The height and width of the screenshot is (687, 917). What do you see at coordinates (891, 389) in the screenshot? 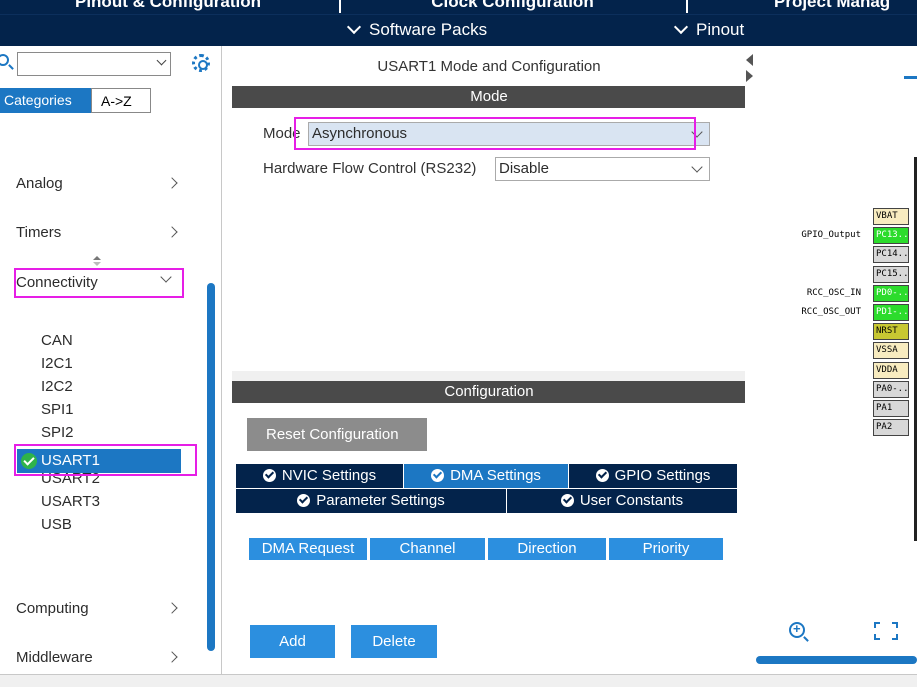
I see `pin-pa0: PA0-..` at bounding box center [891, 389].